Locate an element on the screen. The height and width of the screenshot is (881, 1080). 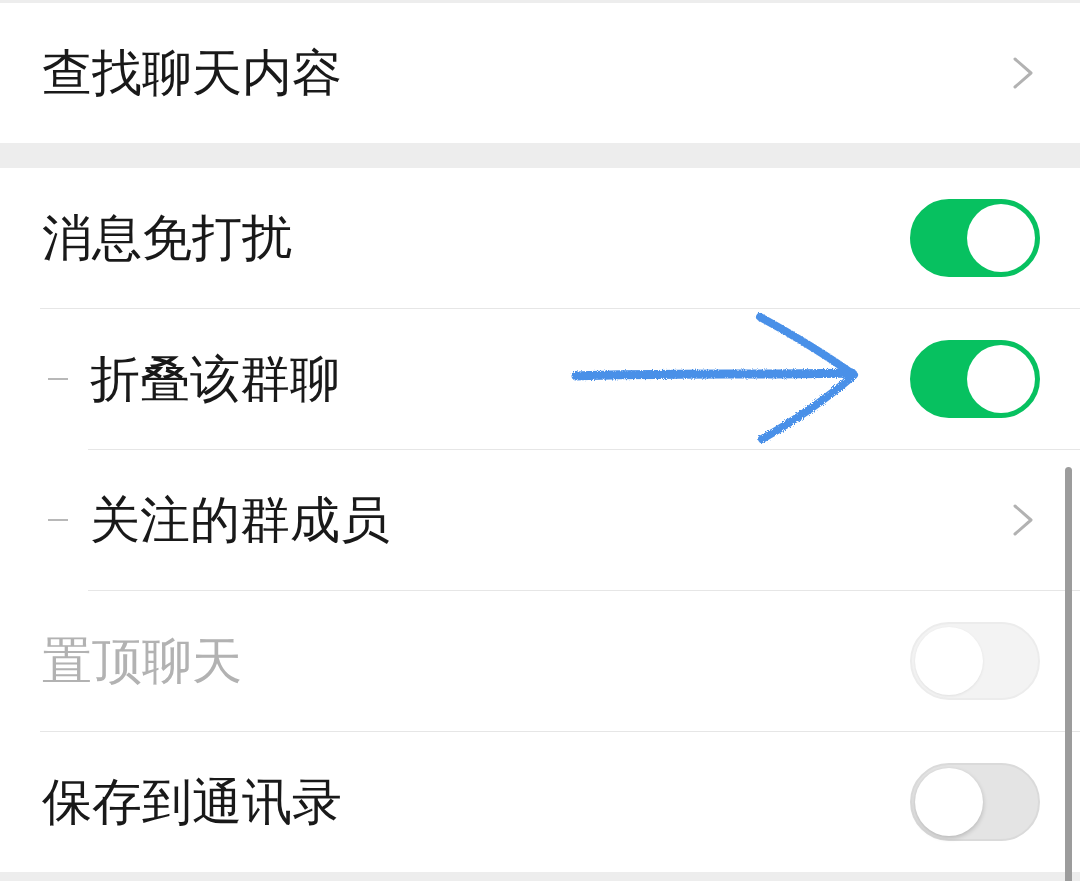
scrollbar is located at coordinates (1068, 674).